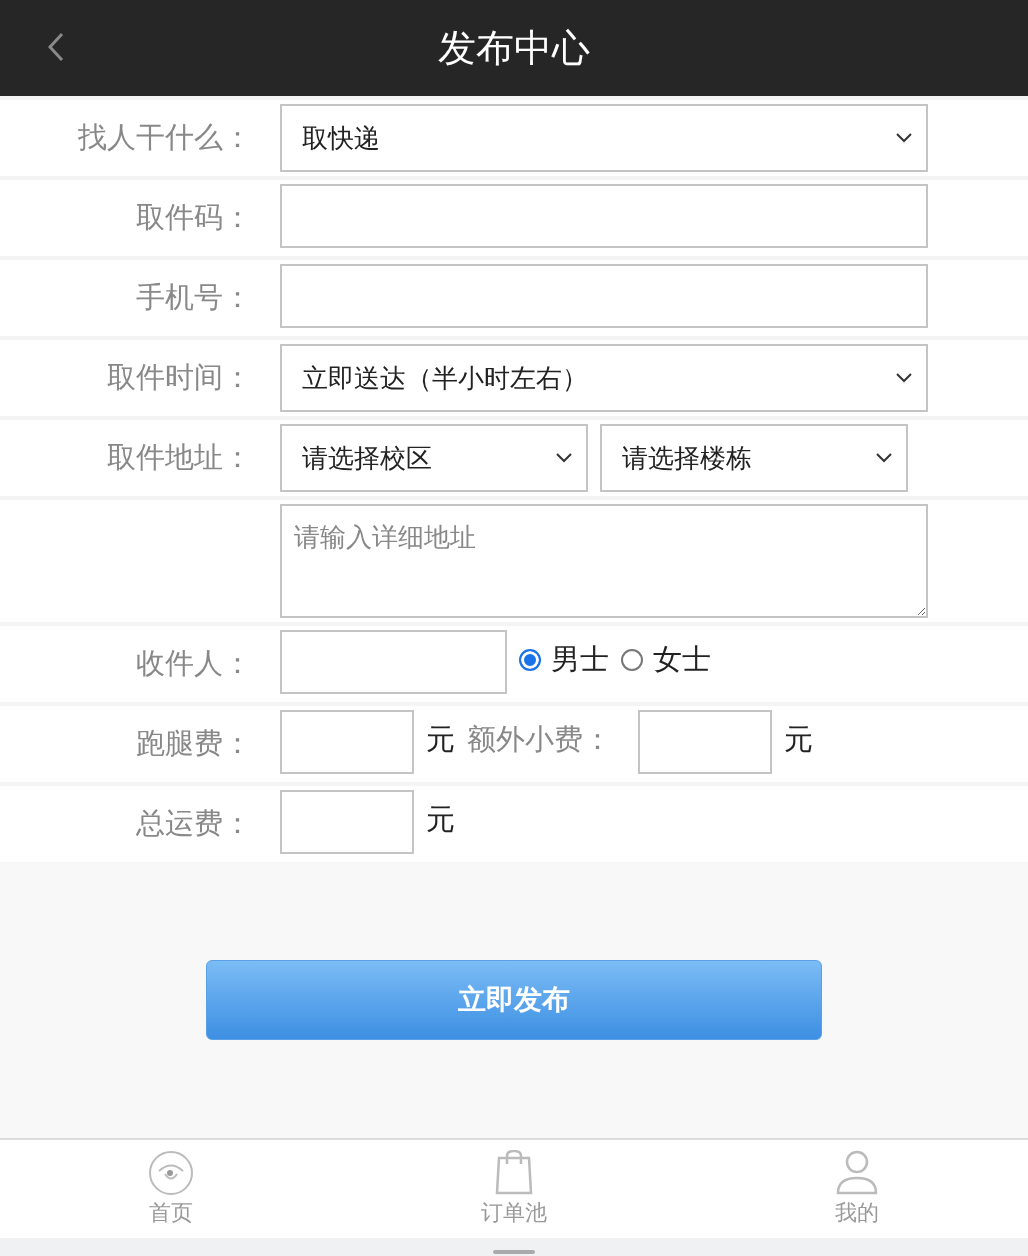 This screenshot has height=1256, width=1028. I want to click on address-field: 请输入详细地址, so click(604, 561).